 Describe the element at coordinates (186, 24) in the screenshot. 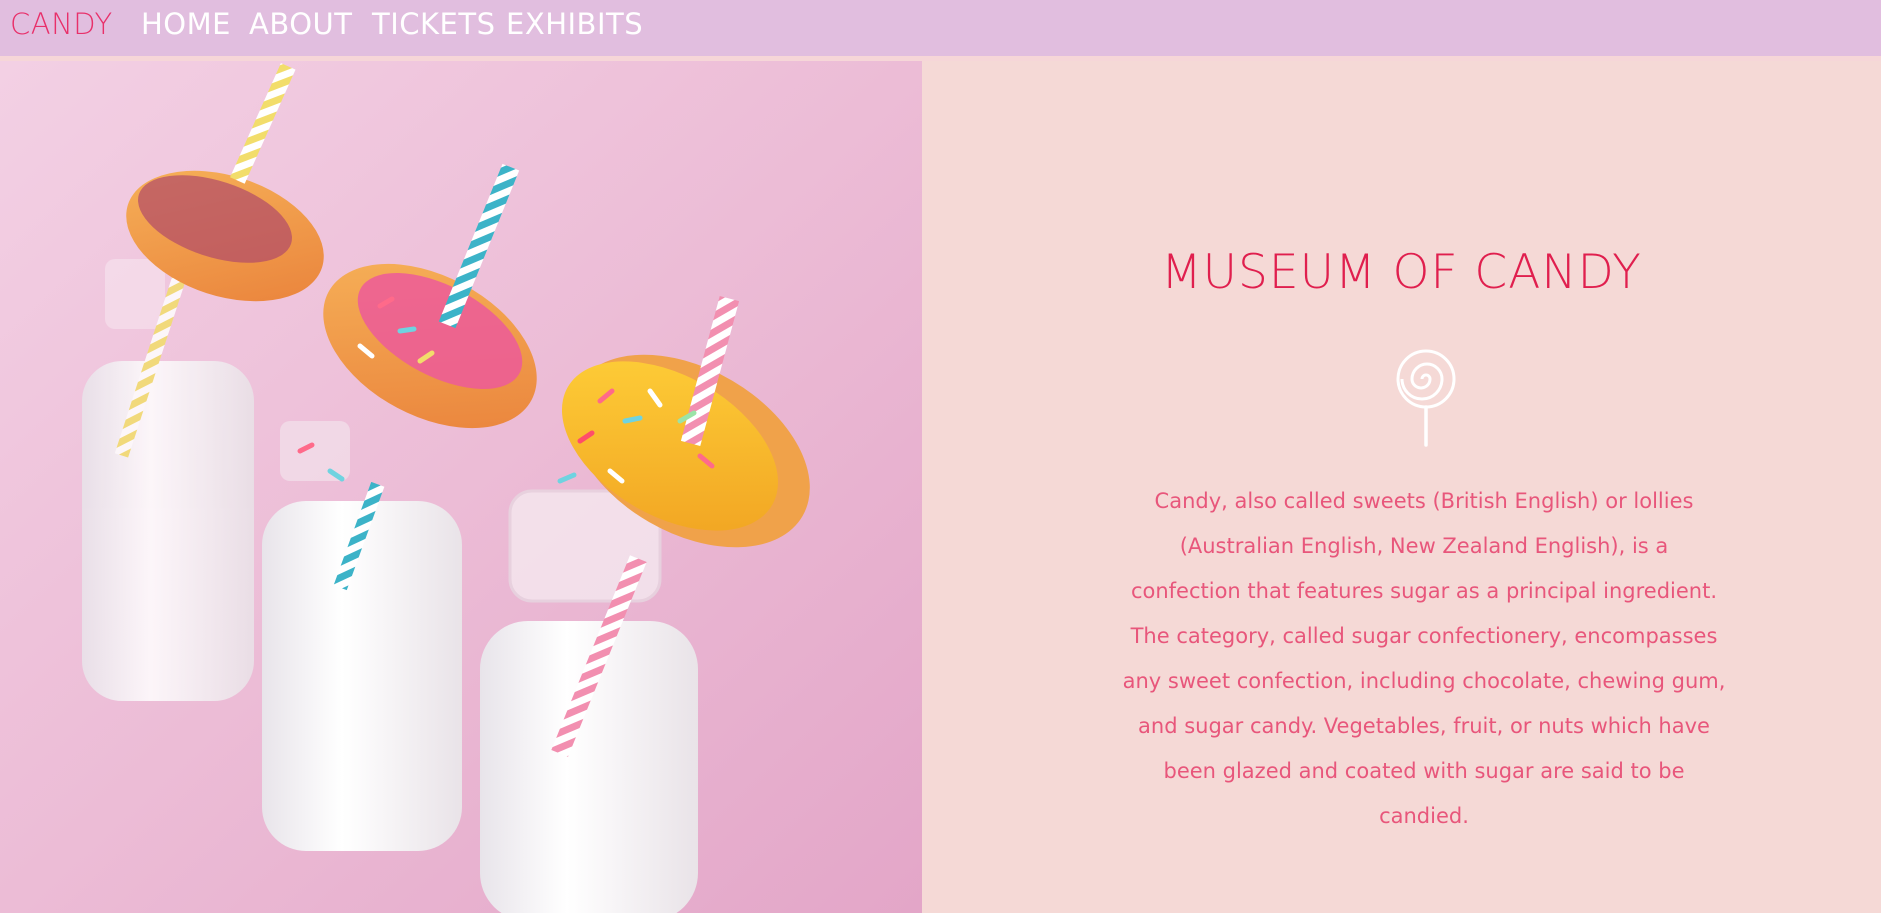

I see `nav-link-home: HOME` at that location.